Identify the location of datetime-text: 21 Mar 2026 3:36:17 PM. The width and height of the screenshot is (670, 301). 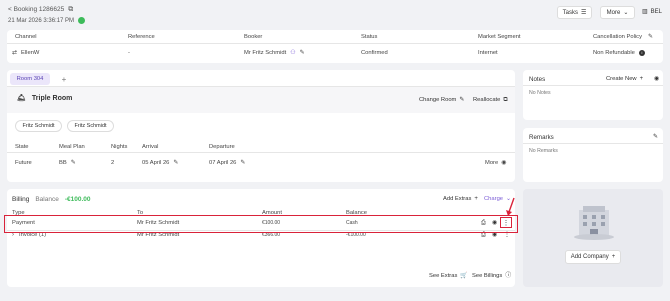
(41, 20).